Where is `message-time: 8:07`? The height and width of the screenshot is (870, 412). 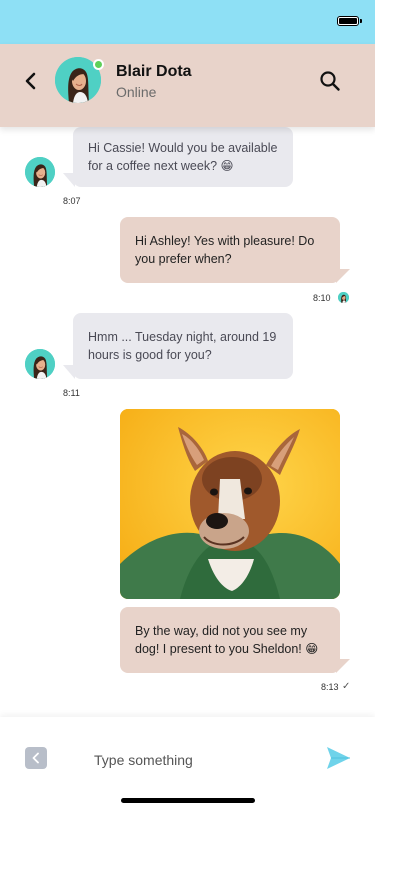
message-time: 8:07 is located at coordinates (72, 201).